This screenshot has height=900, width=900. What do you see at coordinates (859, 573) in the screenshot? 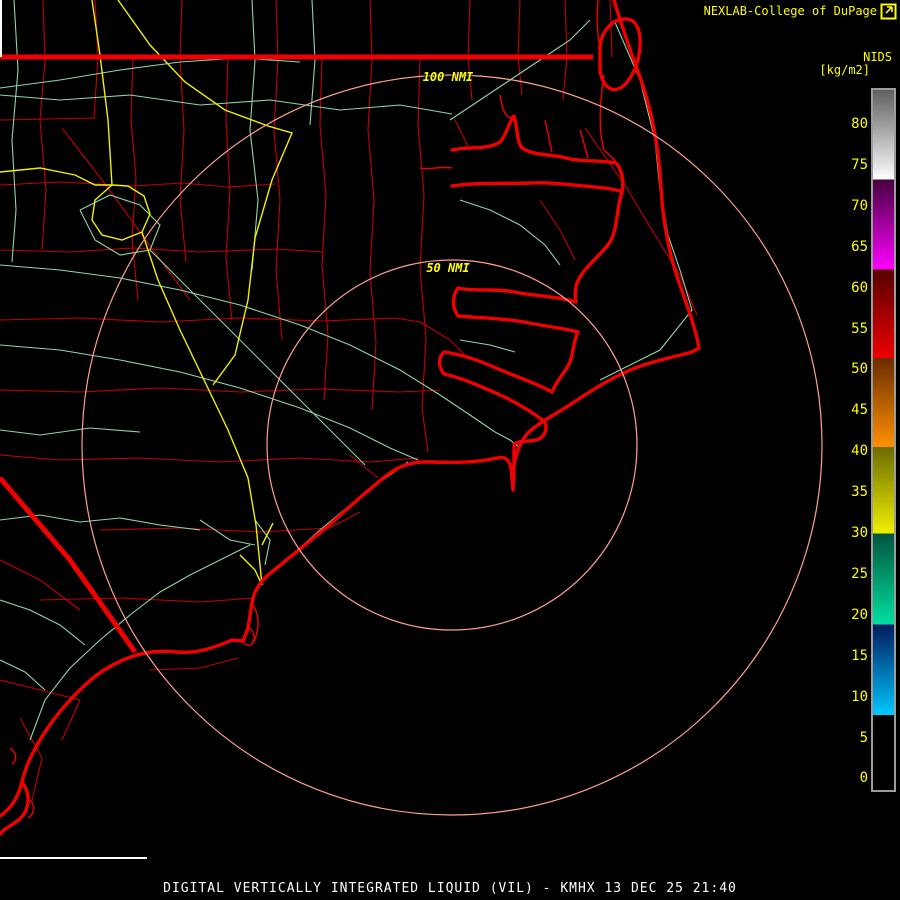
I see `colorbar-tick-label: 25` at bounding box center [859, 573].